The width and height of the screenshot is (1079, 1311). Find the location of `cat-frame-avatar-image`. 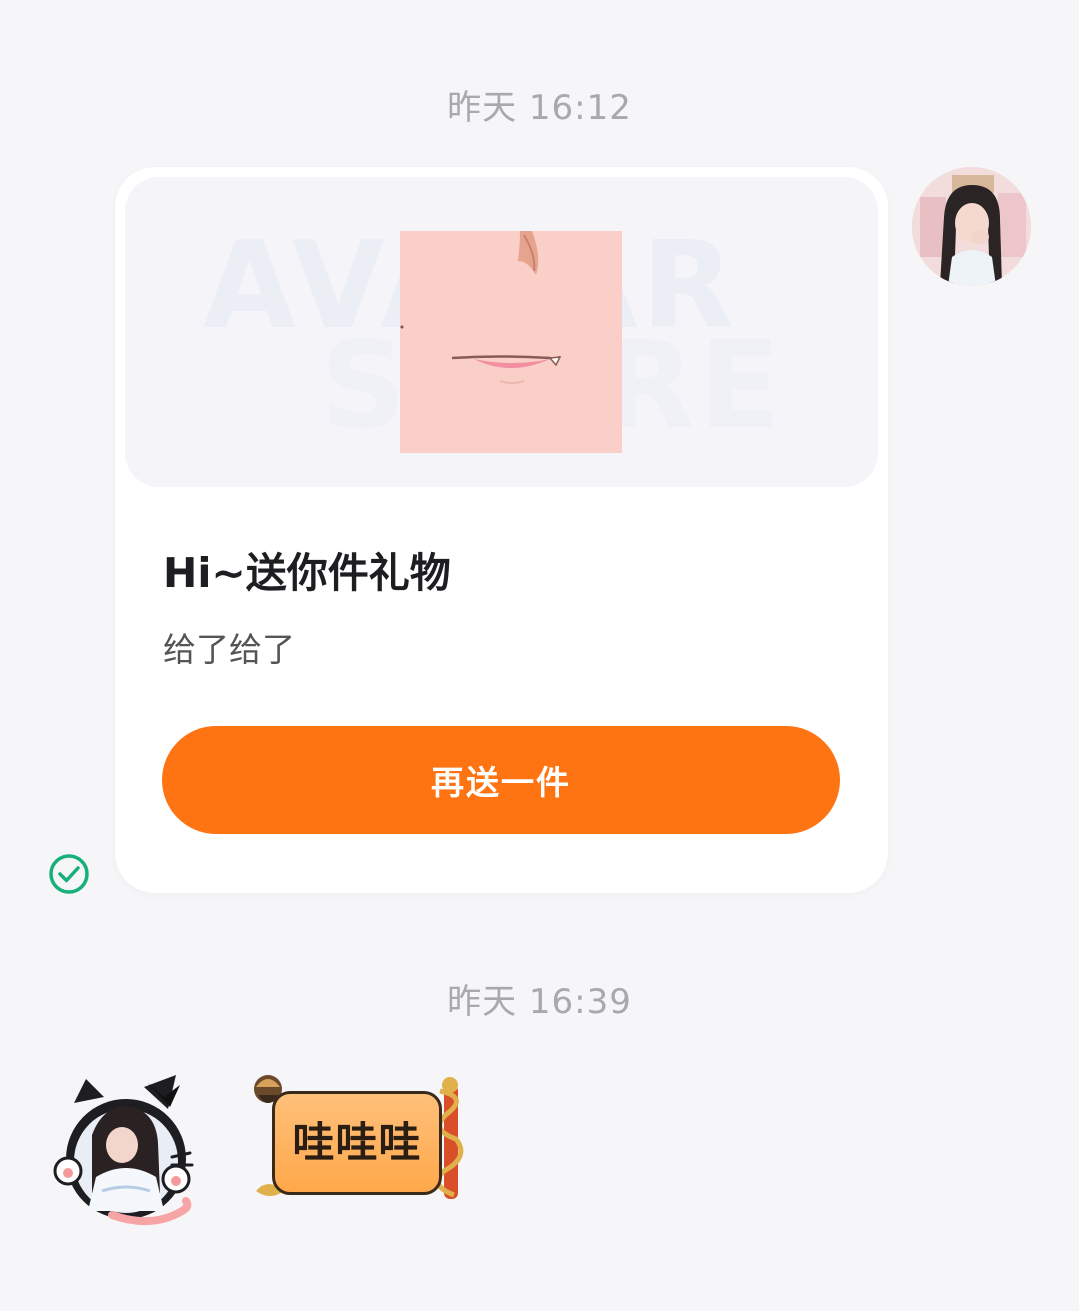

cat-frame-avatar-image is located at coordinates (123, 1150).